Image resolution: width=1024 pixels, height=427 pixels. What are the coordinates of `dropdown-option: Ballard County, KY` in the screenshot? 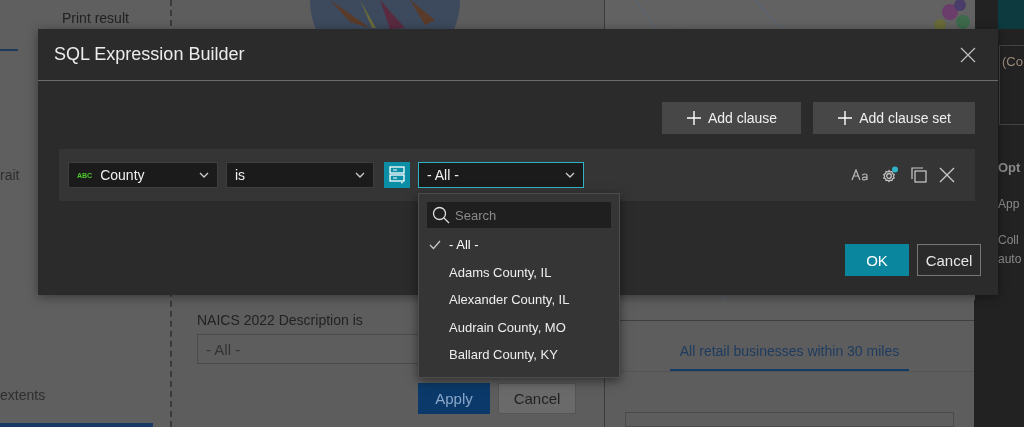 It's located at (519, 355).